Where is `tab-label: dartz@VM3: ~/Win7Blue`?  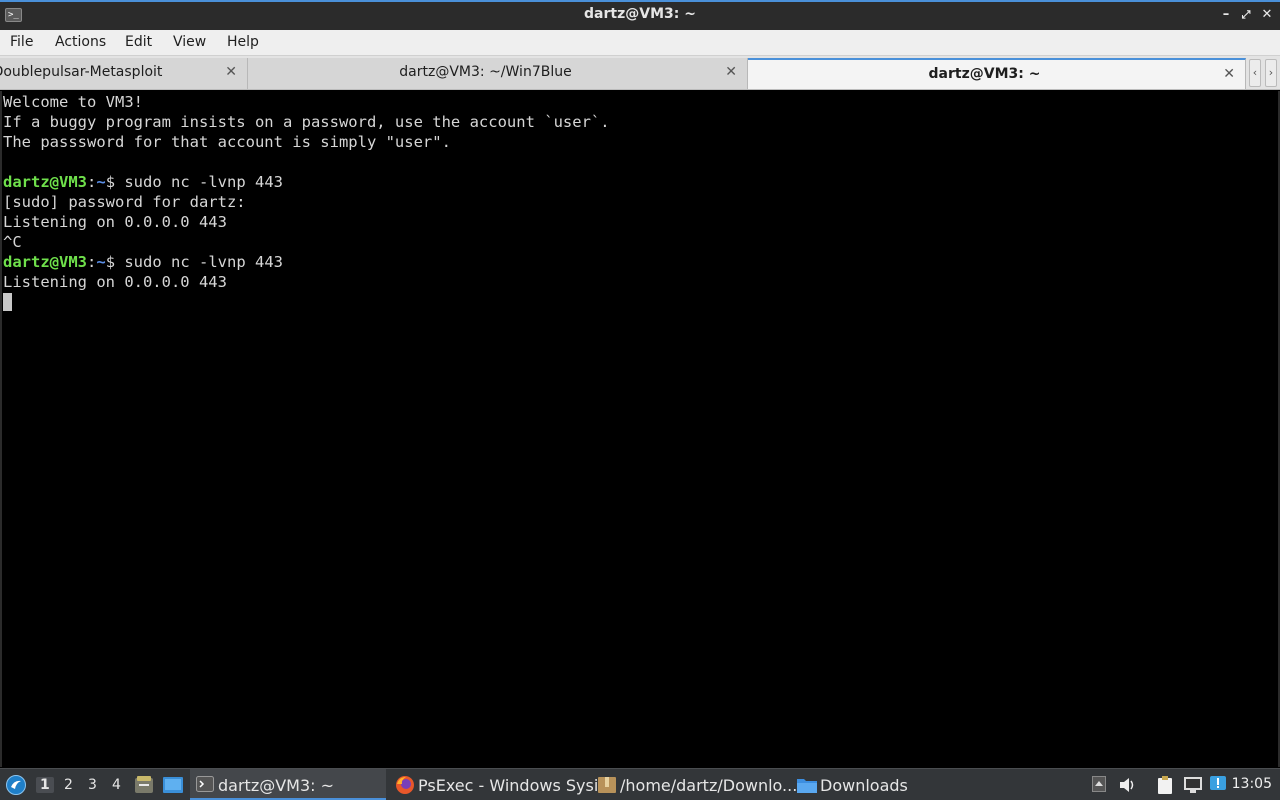
tab-label: dartz@VM3: ~/Win7Blue is located at coordinates (485, 72).